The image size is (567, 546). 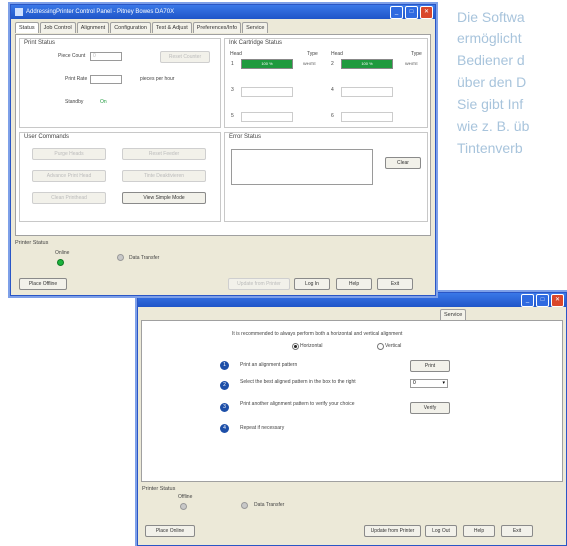 What do you see at coordinates (416, 54) in the screenshot?
I see `type-column-label: Type` at bounding box center [416, 54].